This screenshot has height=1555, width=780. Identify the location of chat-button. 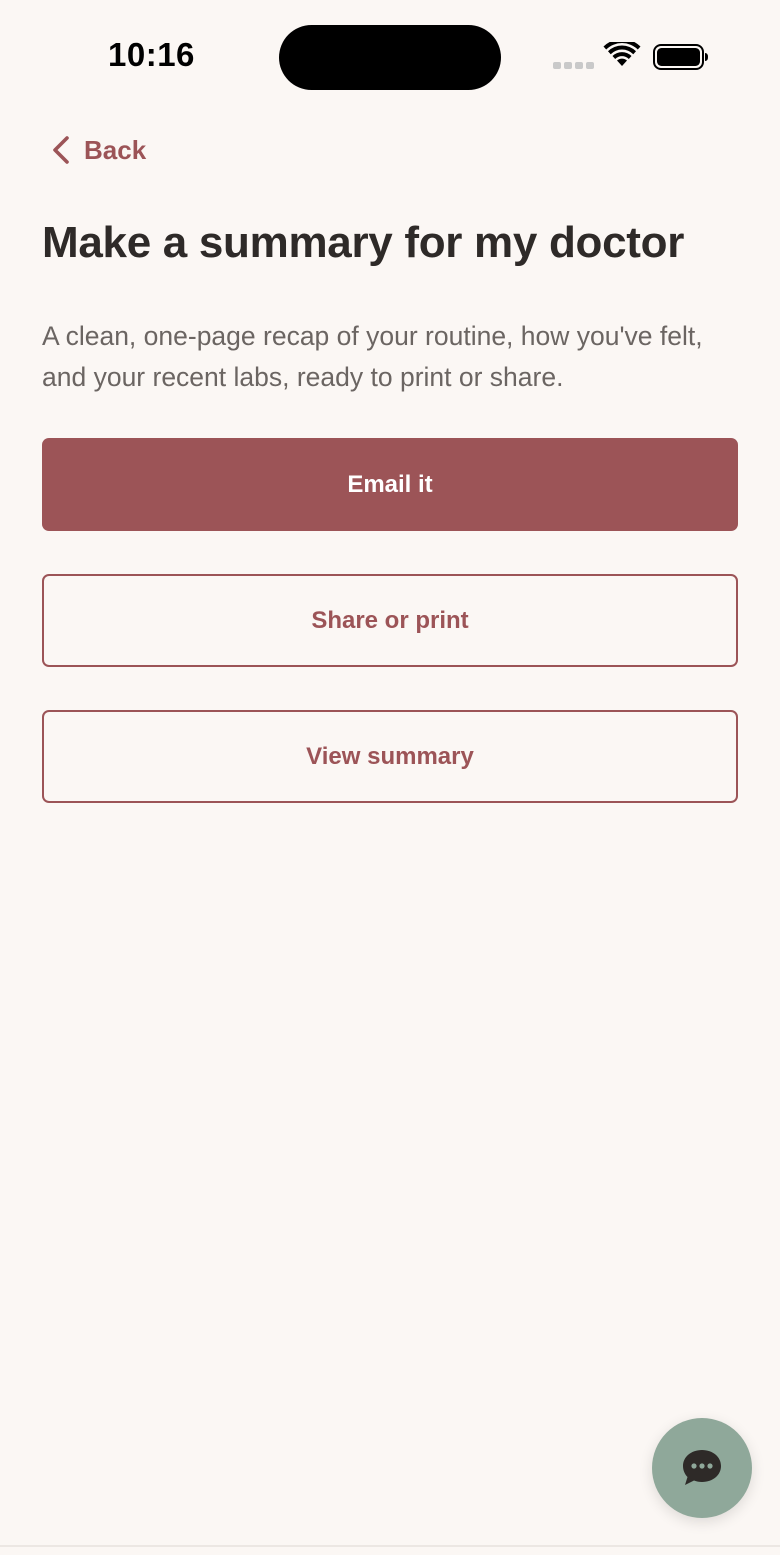
(702, 1468).